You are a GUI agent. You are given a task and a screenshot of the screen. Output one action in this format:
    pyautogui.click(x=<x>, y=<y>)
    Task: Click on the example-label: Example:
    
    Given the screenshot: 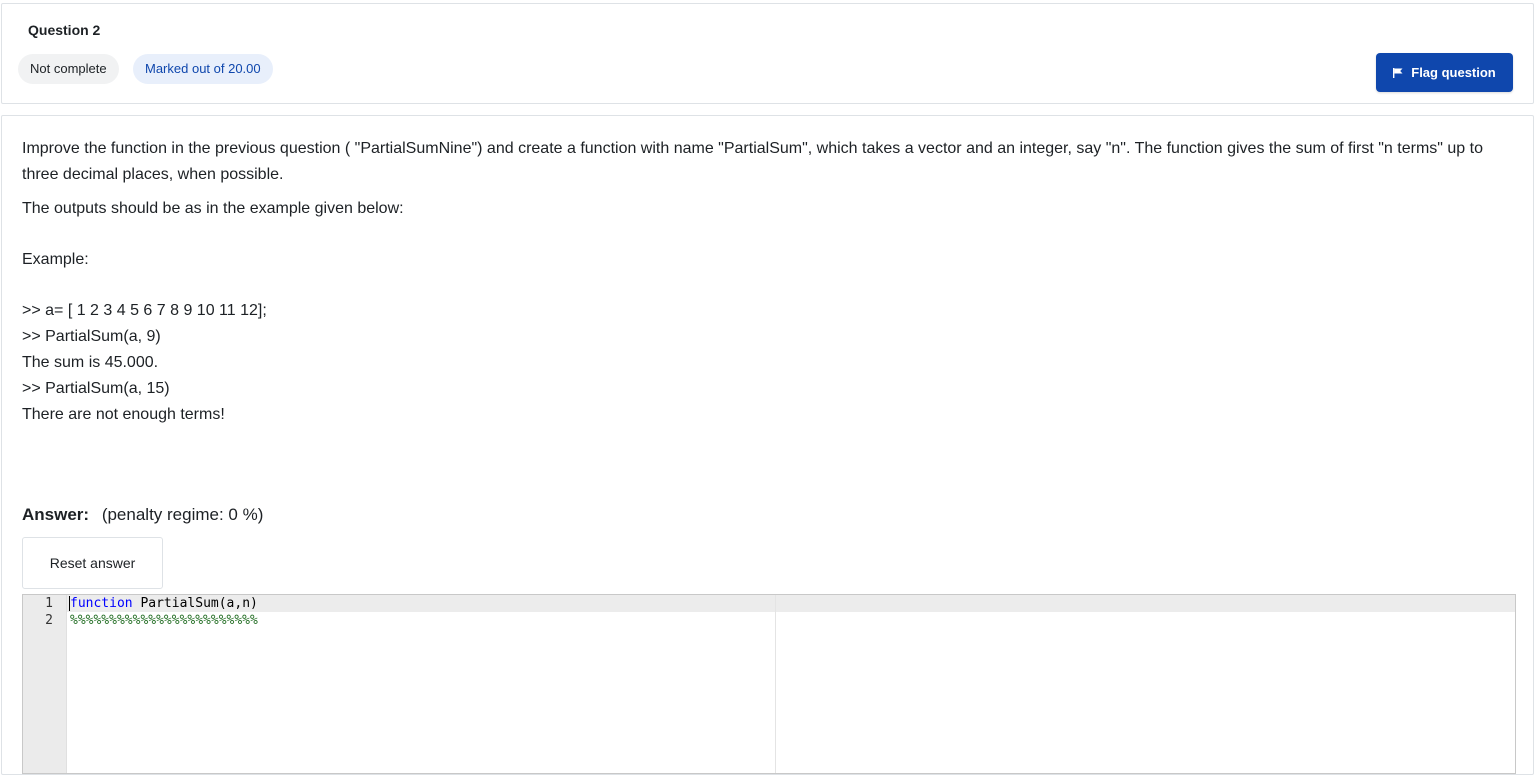 What is the action you would take?
    pyautogui.click(x=55, y=259)
    